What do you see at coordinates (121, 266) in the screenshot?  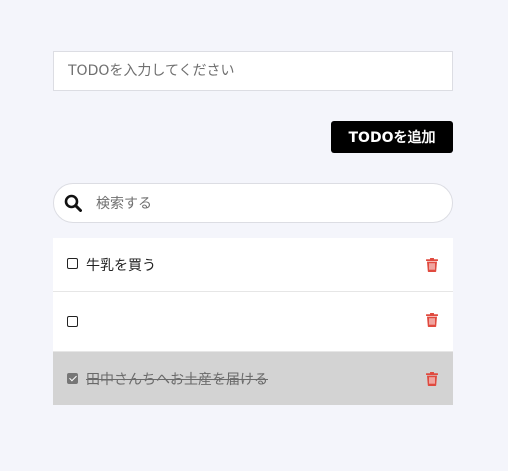 I see `todo-label: 牛乳を買う` at bounding box center [121, 266].